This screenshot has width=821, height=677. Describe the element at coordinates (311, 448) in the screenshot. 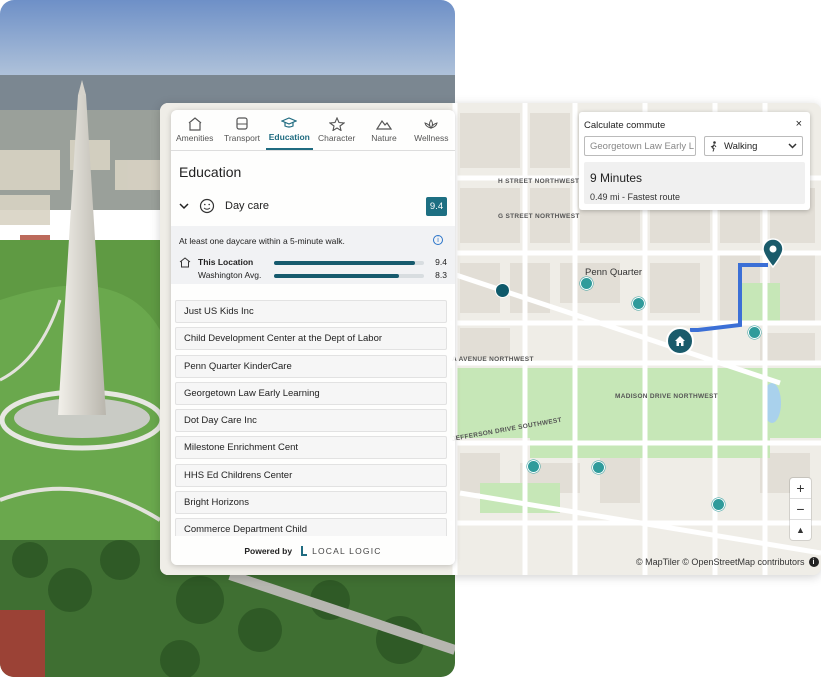

I see `list-item: Milestone Enrichment Cent` at that location.